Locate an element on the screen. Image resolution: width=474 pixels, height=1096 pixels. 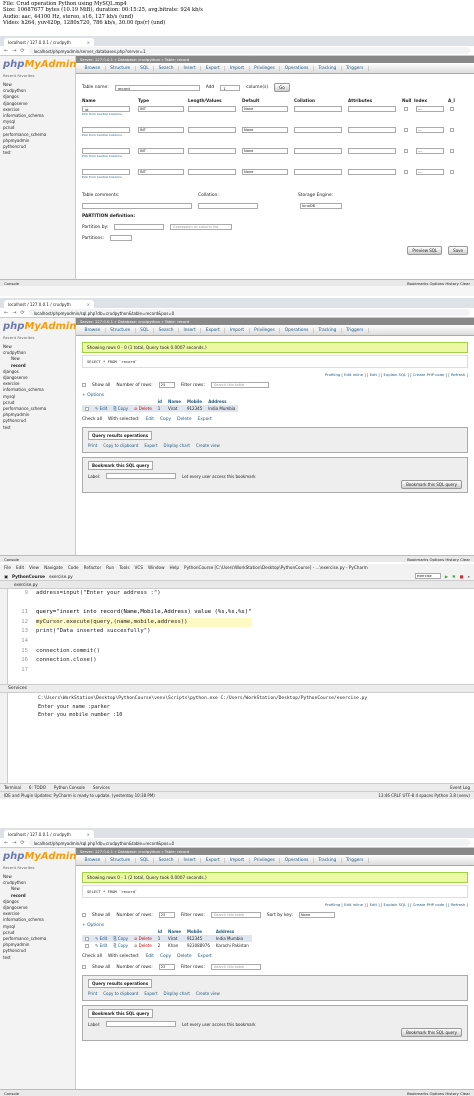
table-comments-input is located at coordinates (137, 206).